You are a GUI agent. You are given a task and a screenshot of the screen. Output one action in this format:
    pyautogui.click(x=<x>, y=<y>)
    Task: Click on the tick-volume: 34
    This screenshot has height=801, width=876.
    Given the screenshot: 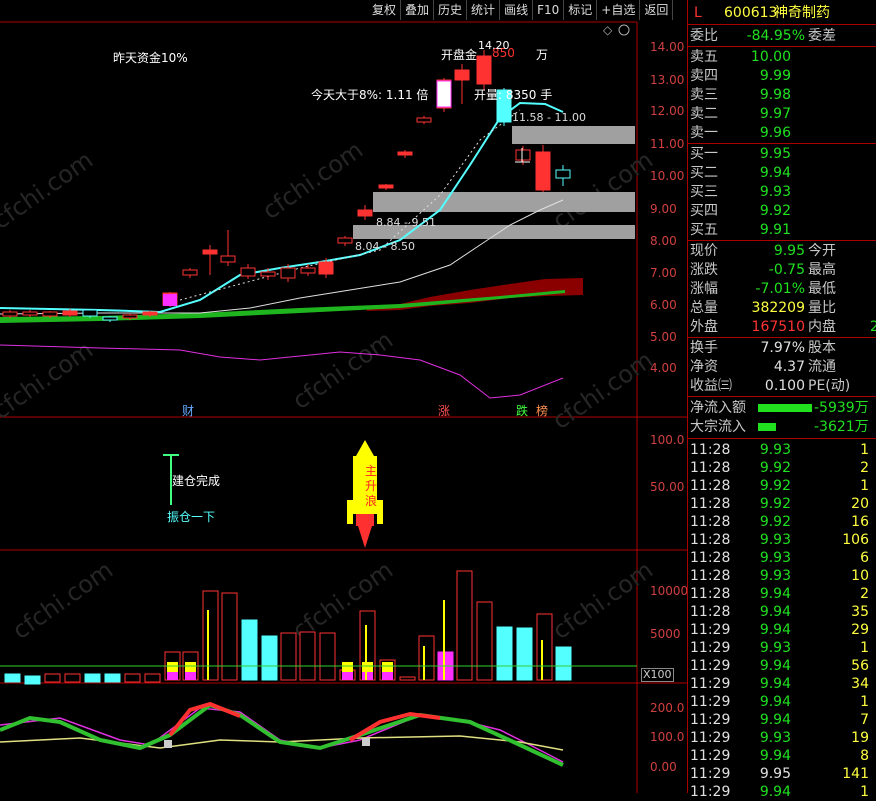 What is the action you would take?
    pyautogui.click(x=860, y=684)
    